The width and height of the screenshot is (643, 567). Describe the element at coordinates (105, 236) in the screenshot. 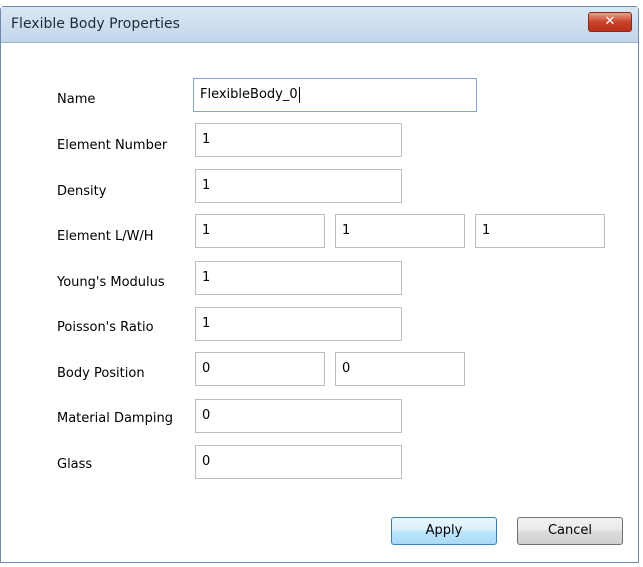

I see `element-lwh-label: Element L/W/H` at that location.